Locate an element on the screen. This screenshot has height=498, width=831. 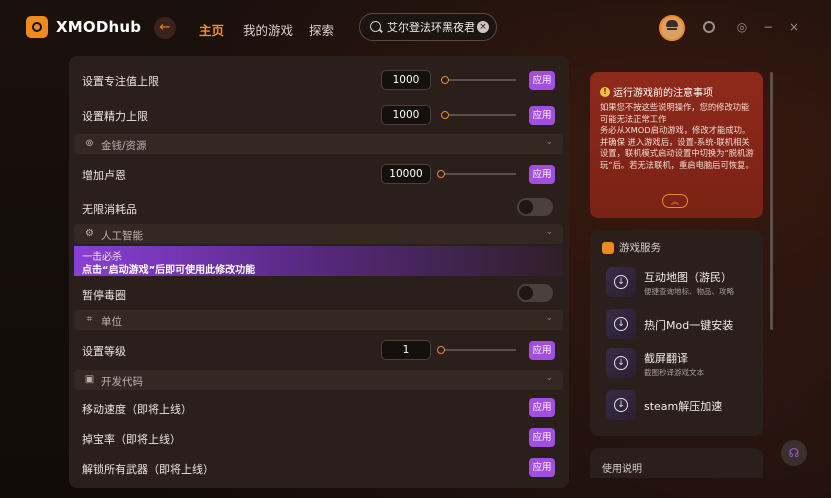
setting-label: 设置精力上限 is located at coordinates (115, 116).